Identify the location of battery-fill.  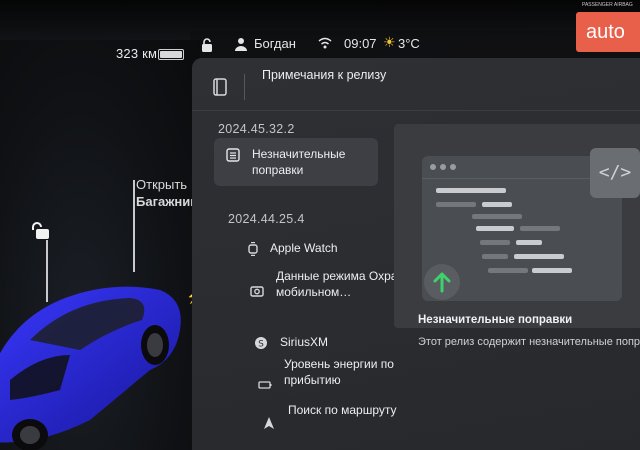
(171, 54).